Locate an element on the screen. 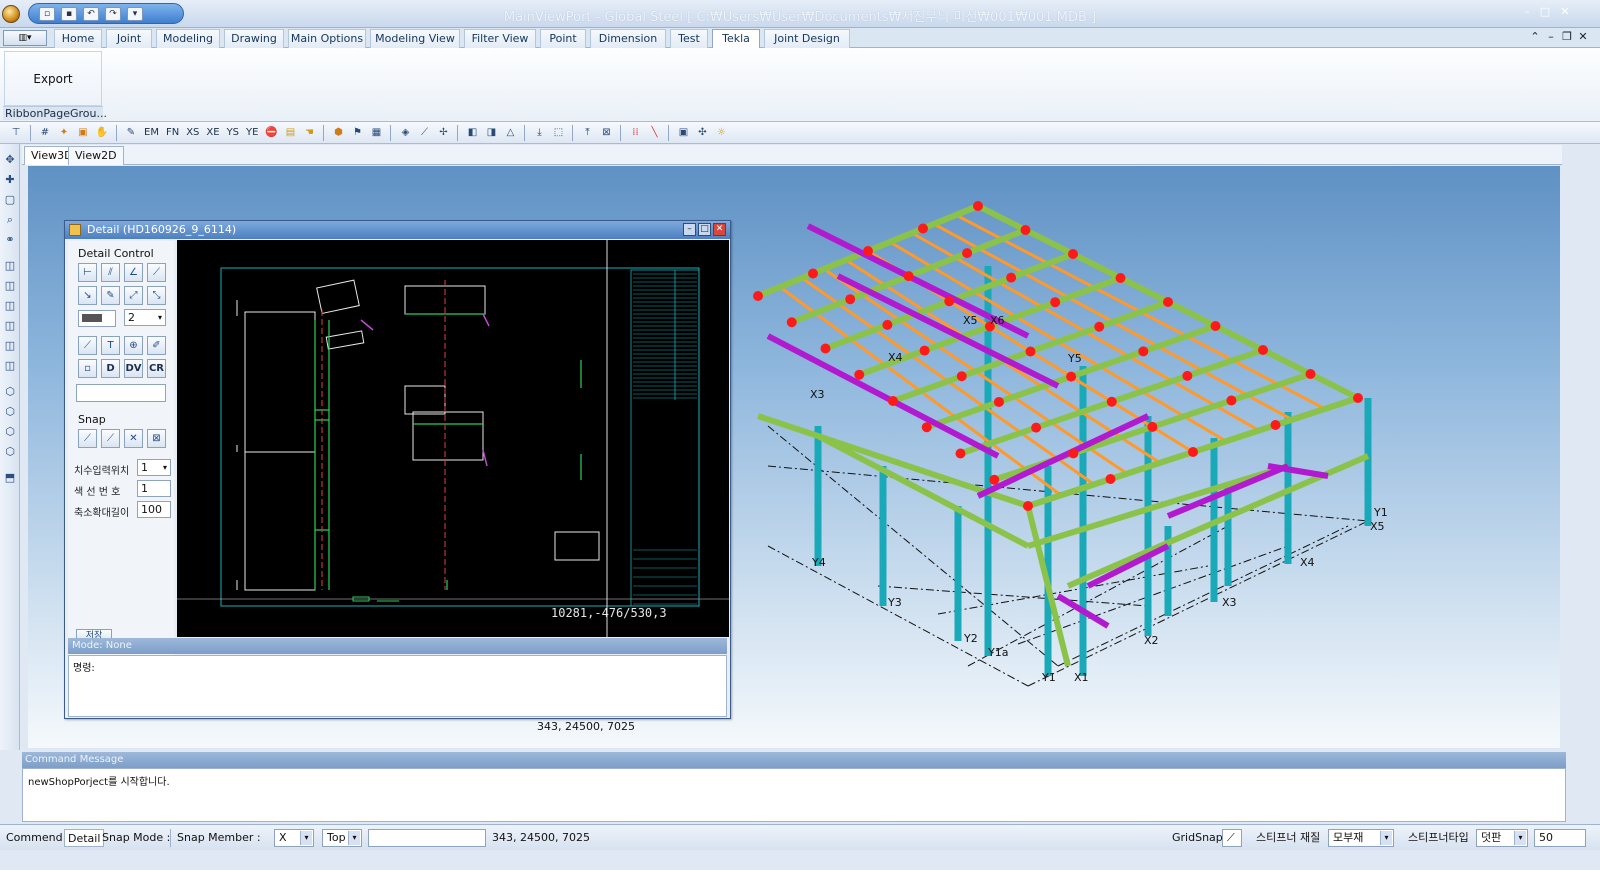  detail-close-icon: ✕ is located at coordinates (719, 229).